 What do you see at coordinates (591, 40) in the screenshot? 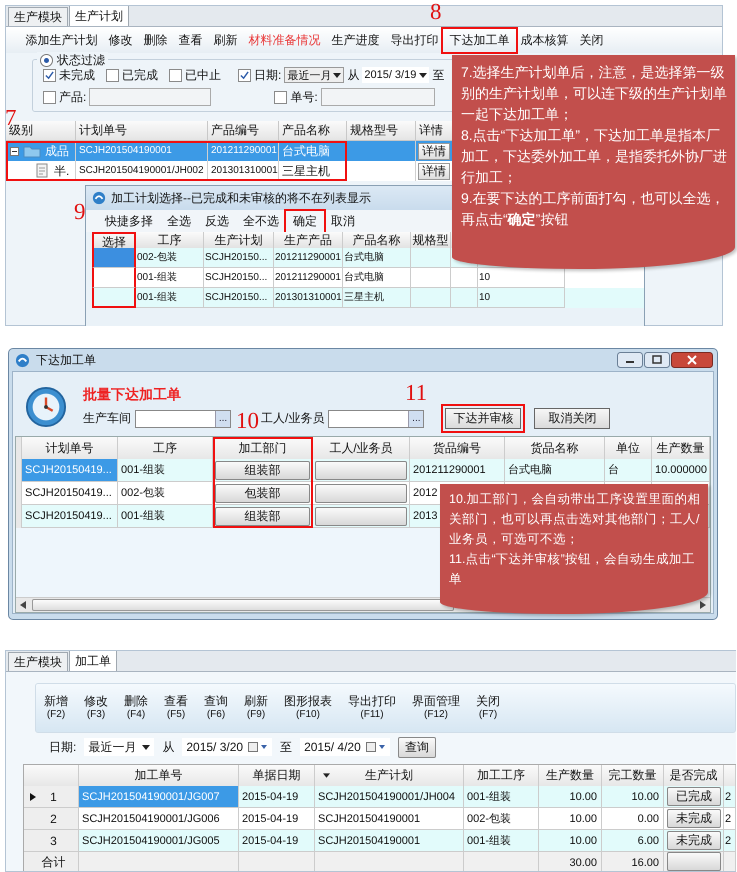
I see `toolbar-button: 关闭` at bounding box center [591, 40].